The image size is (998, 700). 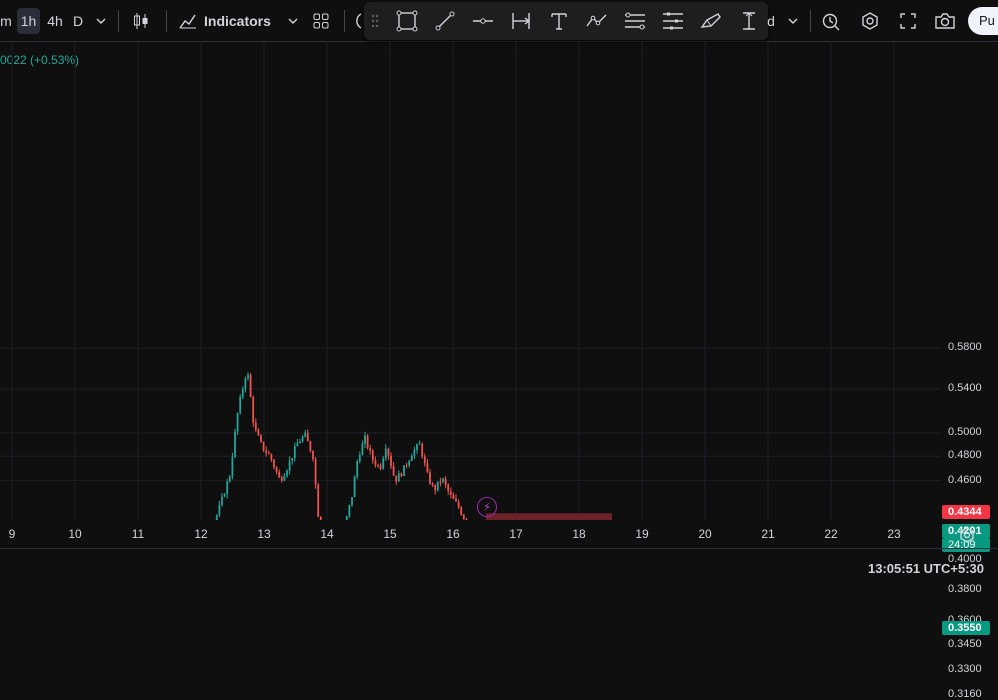 I want to click on text-tool-icon, so click(x=559, y=21).